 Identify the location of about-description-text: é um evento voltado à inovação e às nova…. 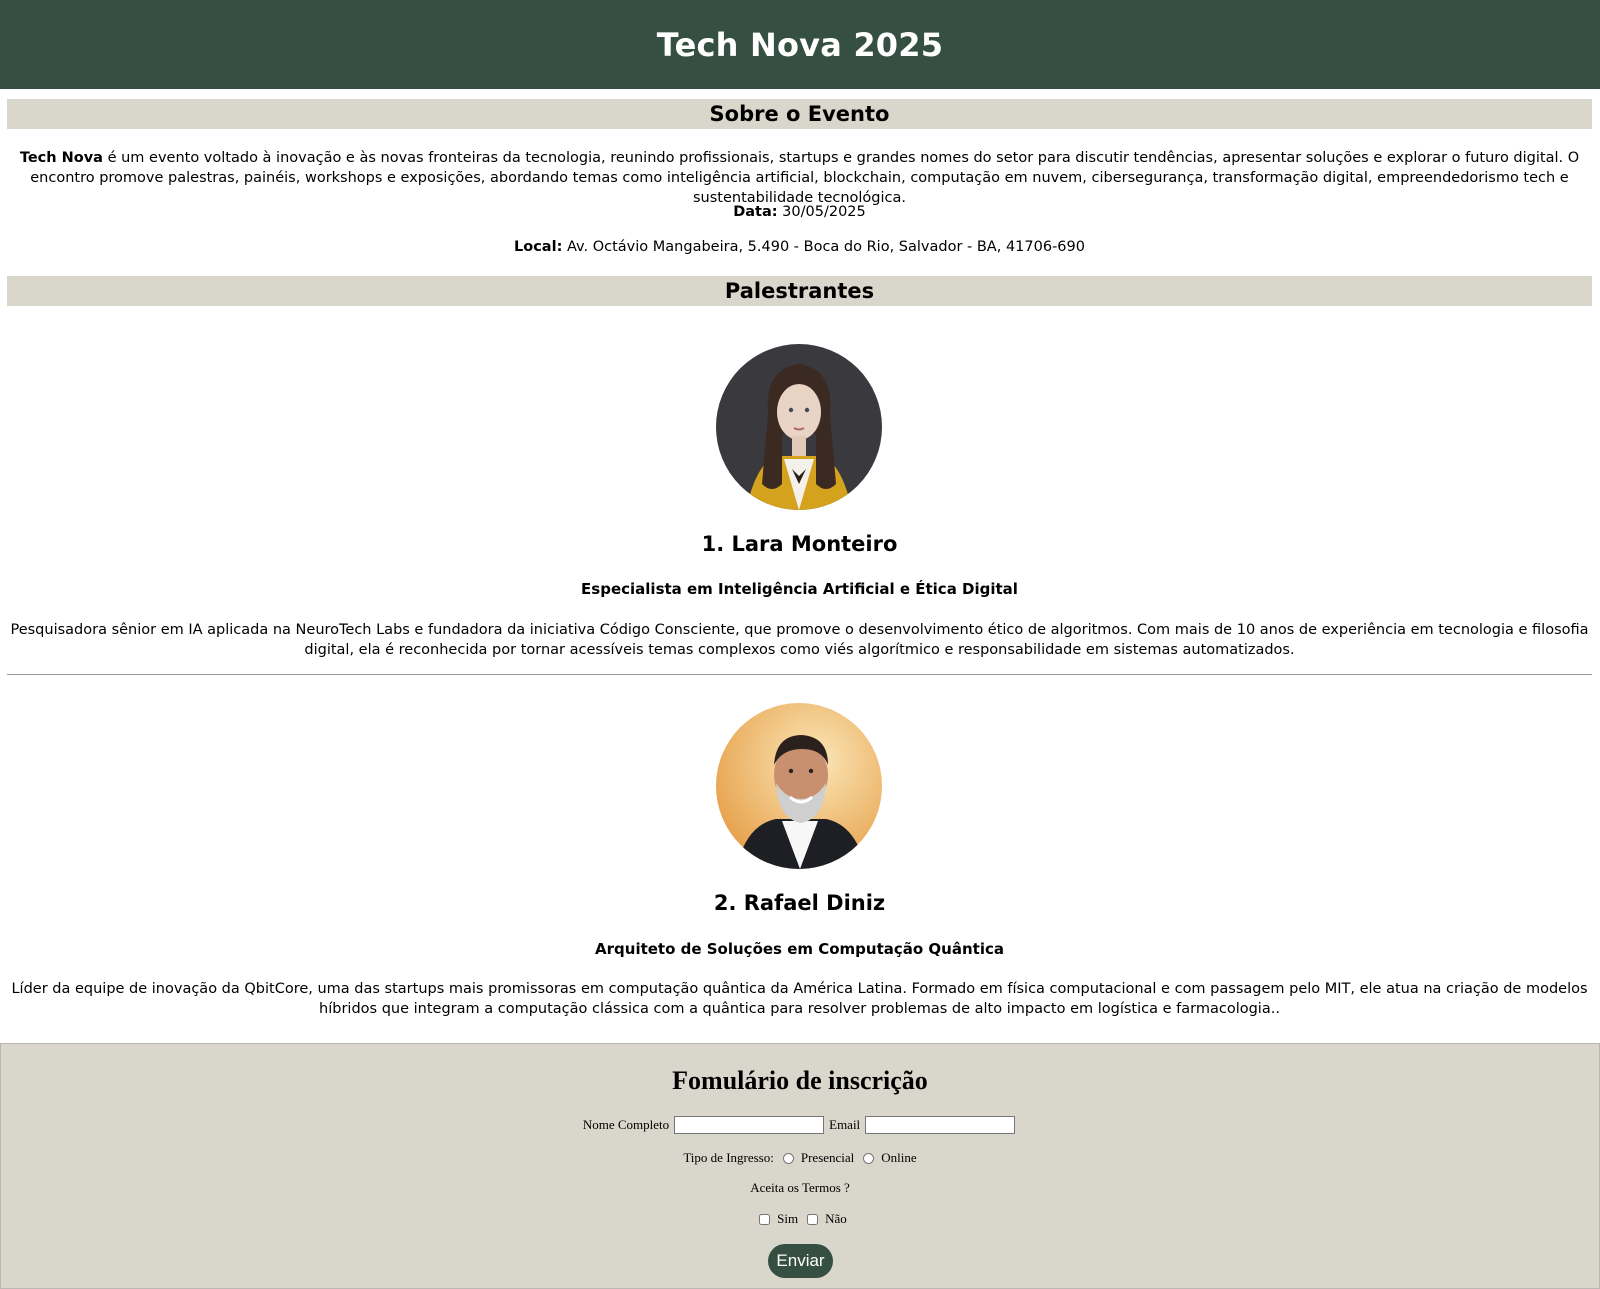
(805, 178).